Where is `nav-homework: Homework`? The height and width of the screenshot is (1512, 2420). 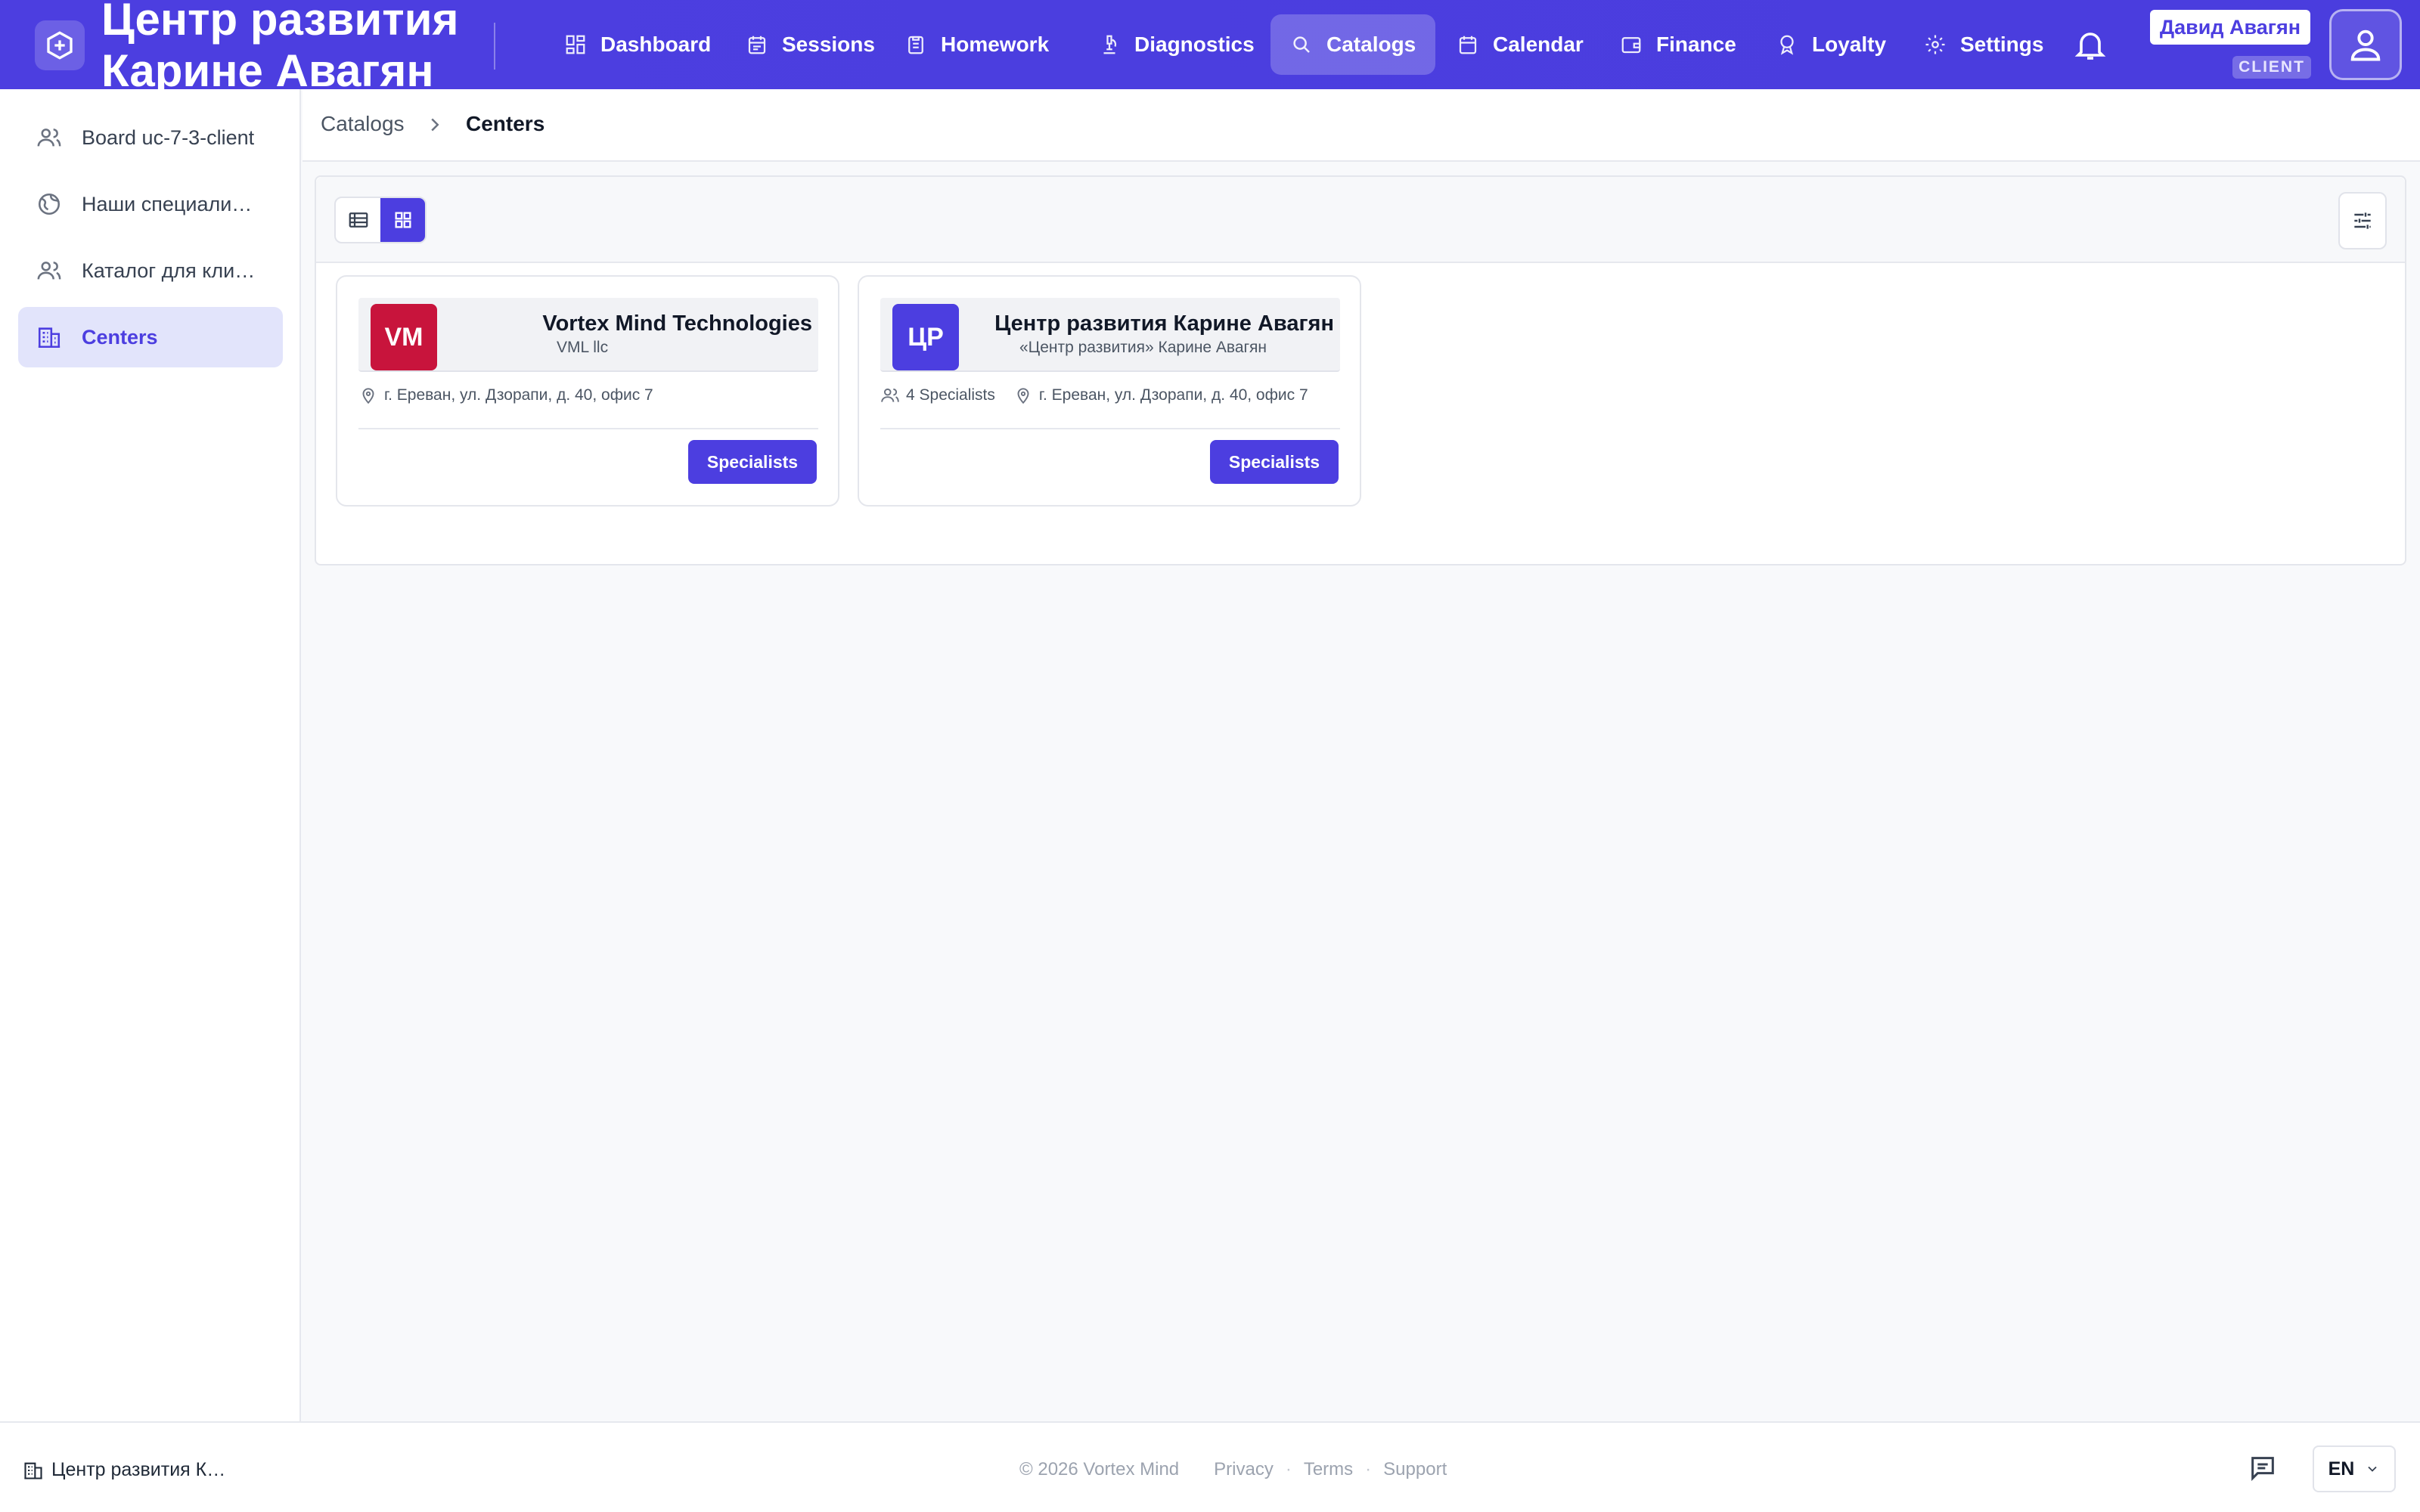 nav-homework: Homework is located at coordinates (977, 44).